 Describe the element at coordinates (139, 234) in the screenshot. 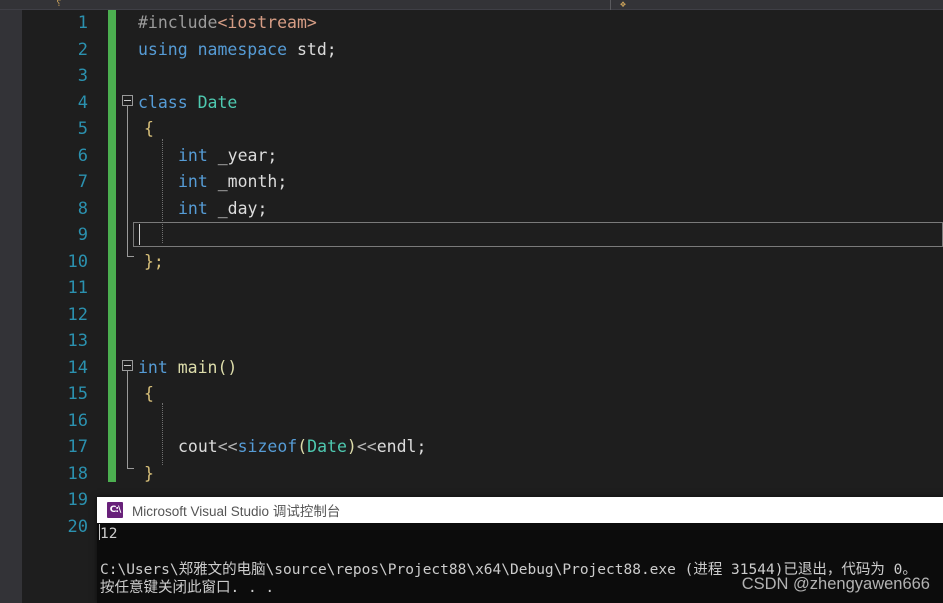

I see `text-caret` at that location.